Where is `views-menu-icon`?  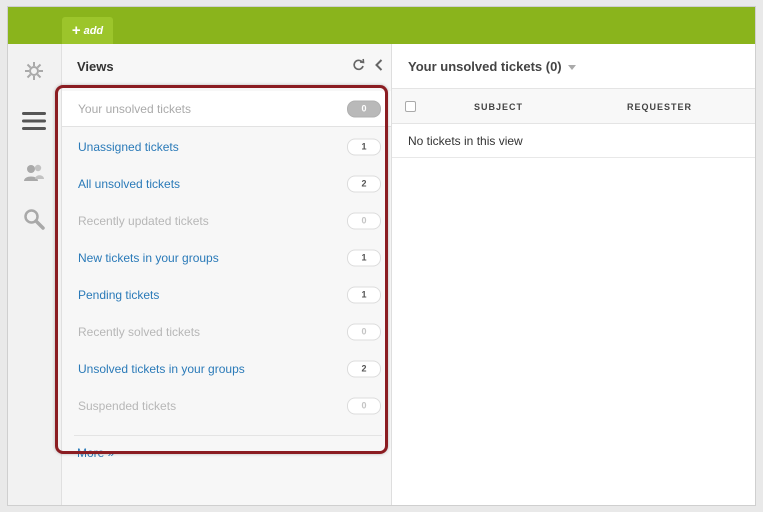 views-menu-icon is located at coordinates (34, 121).